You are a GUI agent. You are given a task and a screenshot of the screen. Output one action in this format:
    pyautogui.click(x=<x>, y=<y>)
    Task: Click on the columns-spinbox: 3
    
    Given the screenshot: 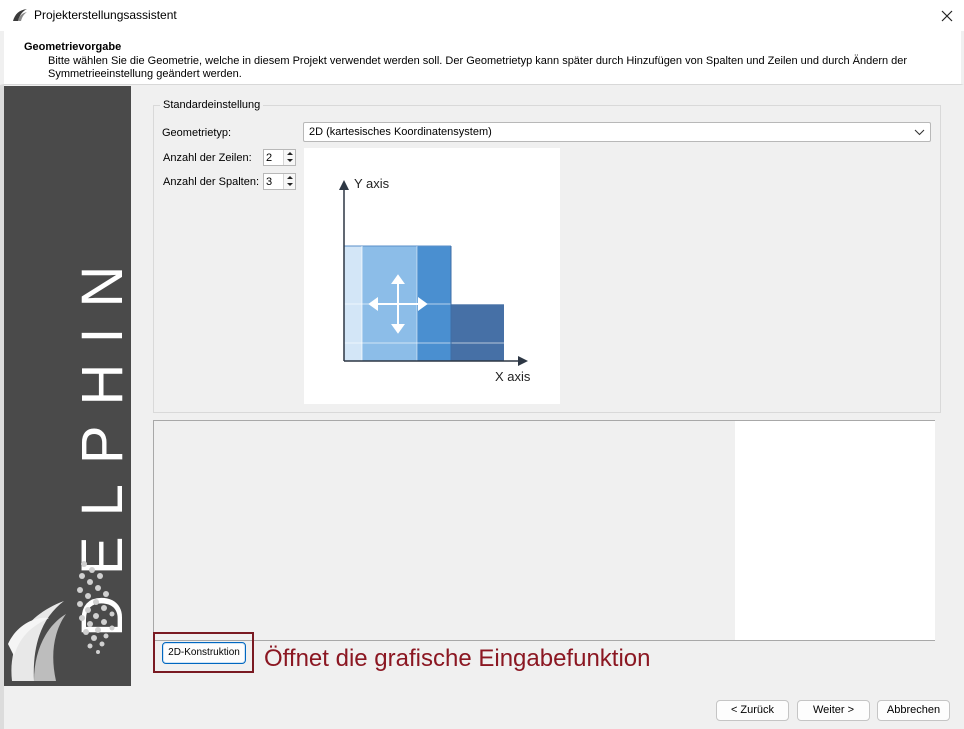 What is the action you would take?
    pyautogui.click(x=279, y=181)
    